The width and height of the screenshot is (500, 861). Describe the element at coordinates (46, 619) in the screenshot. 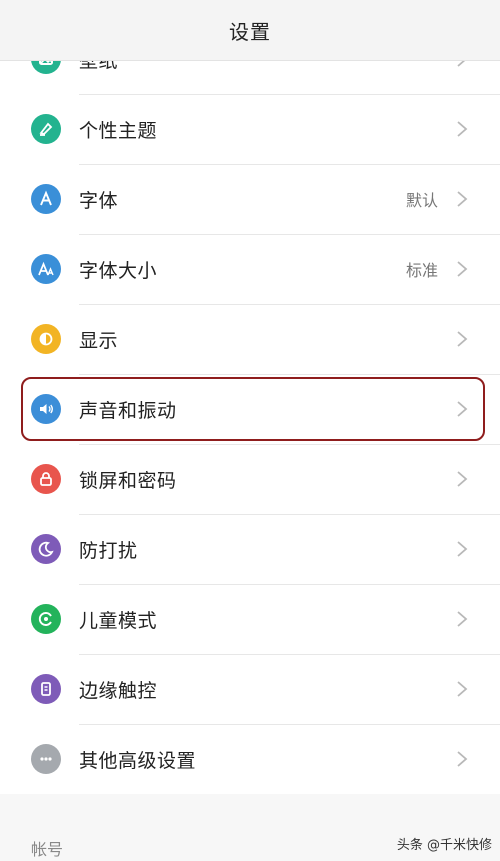

I see `kids-mode-icon` at that location.